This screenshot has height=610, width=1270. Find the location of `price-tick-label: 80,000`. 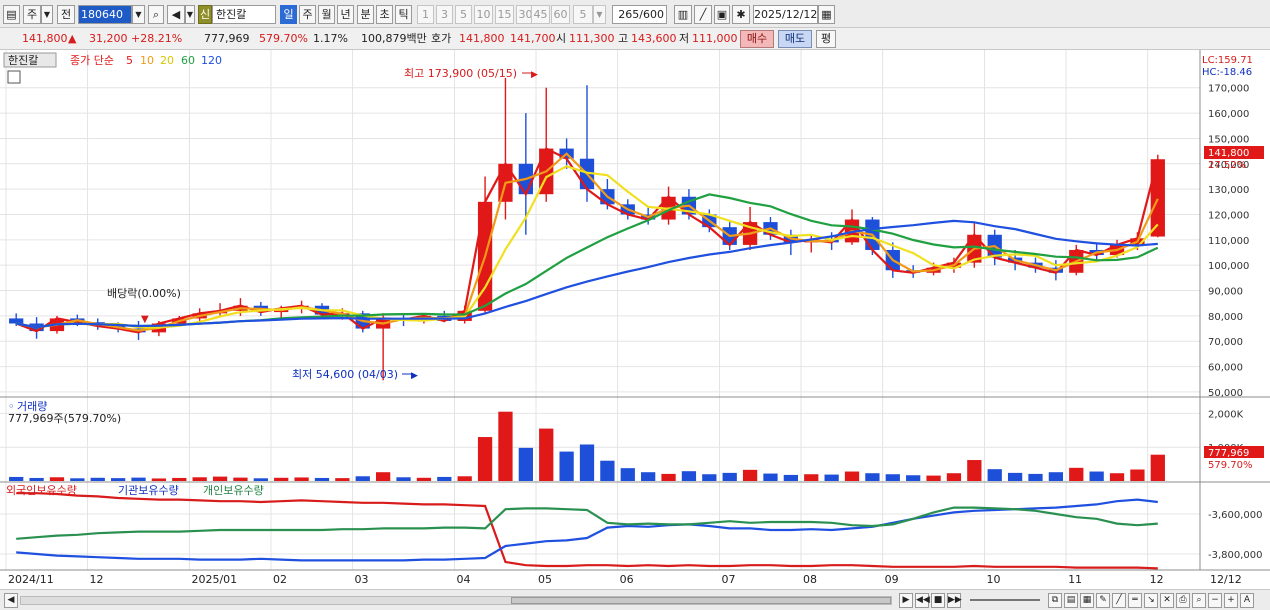

price-tick-label: 80,000 is located at coordinates (1225, 317).